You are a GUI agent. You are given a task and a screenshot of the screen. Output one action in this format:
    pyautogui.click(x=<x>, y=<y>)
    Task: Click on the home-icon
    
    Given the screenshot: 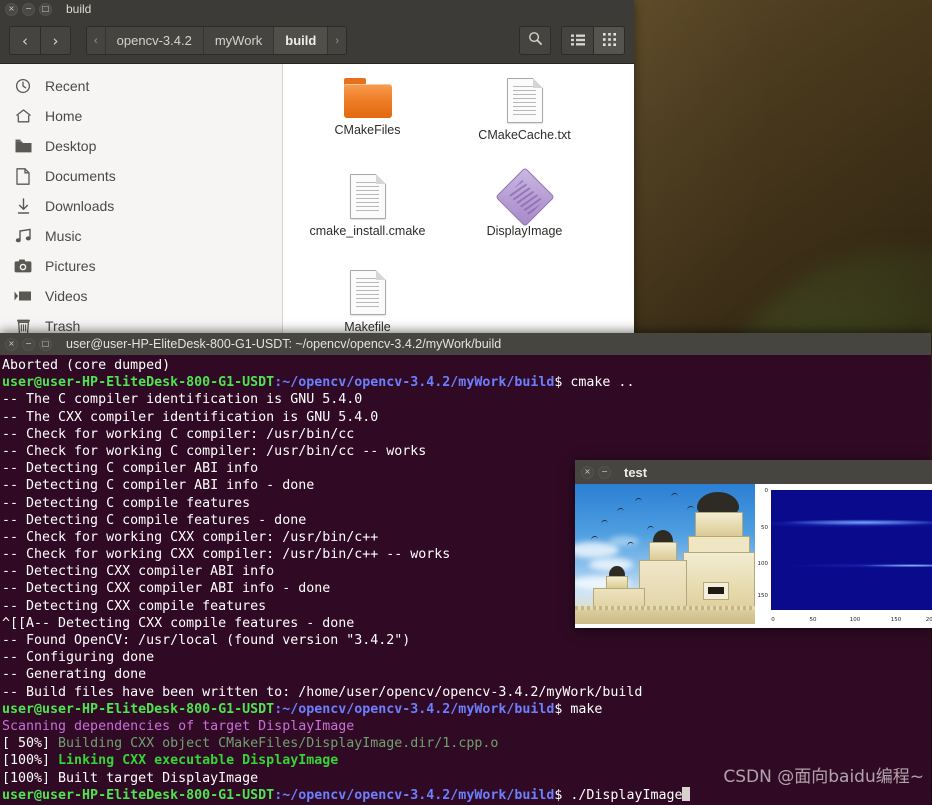 What is the action you would take?
    pyautogui.click(x=23, y=116)
    